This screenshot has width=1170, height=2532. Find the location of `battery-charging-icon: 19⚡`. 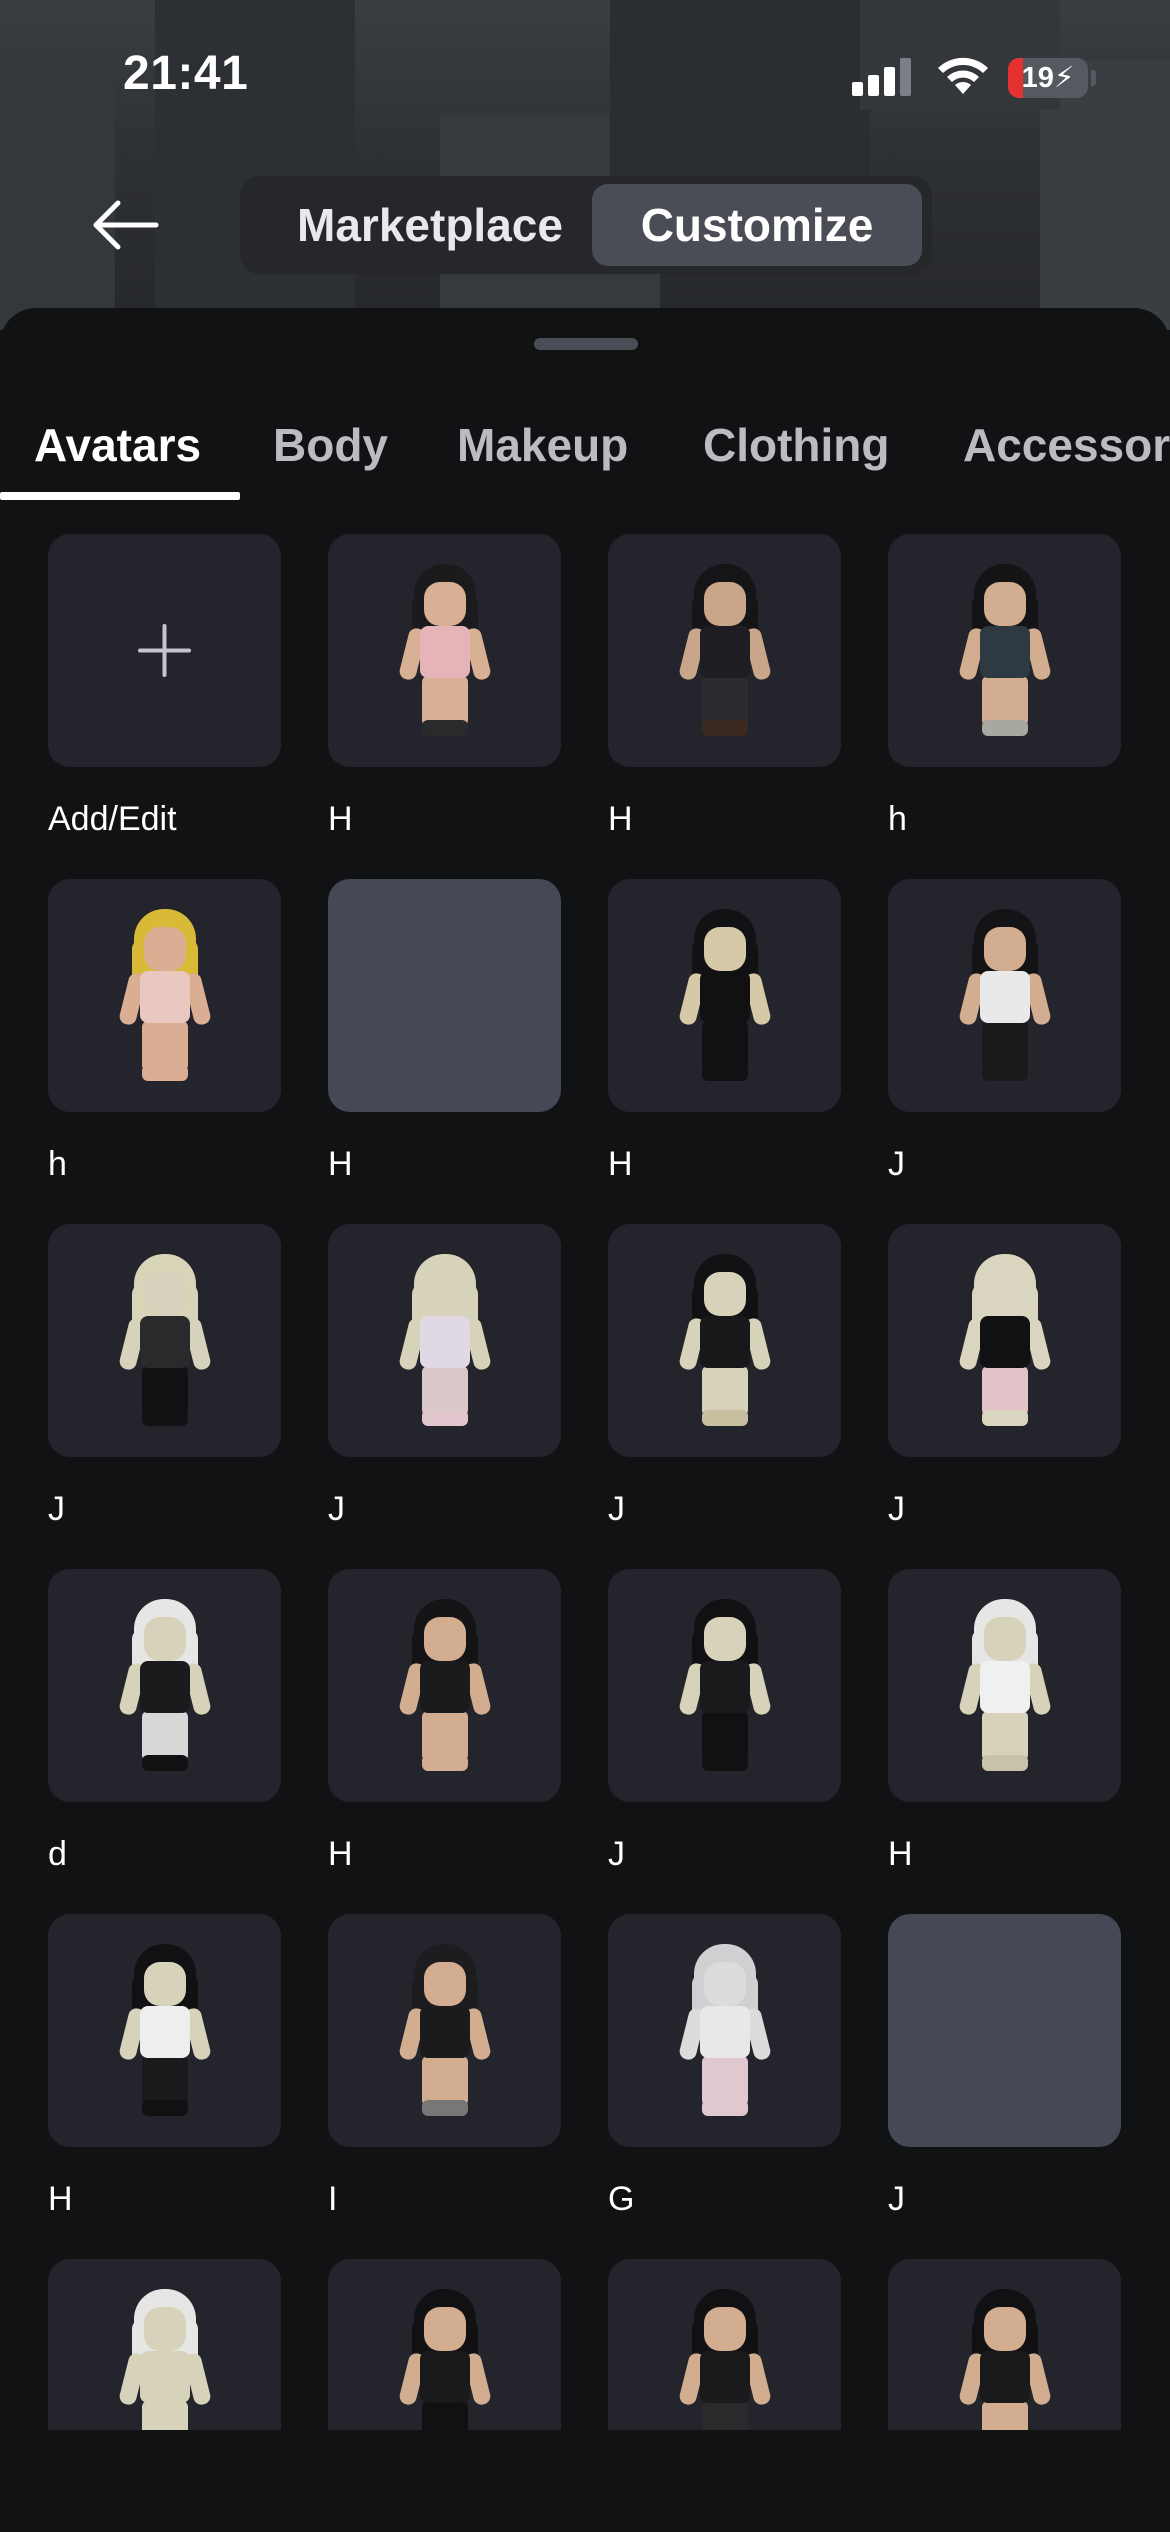

battery-charging-icon: 19⚡ is located at coordinates (1048, 78).